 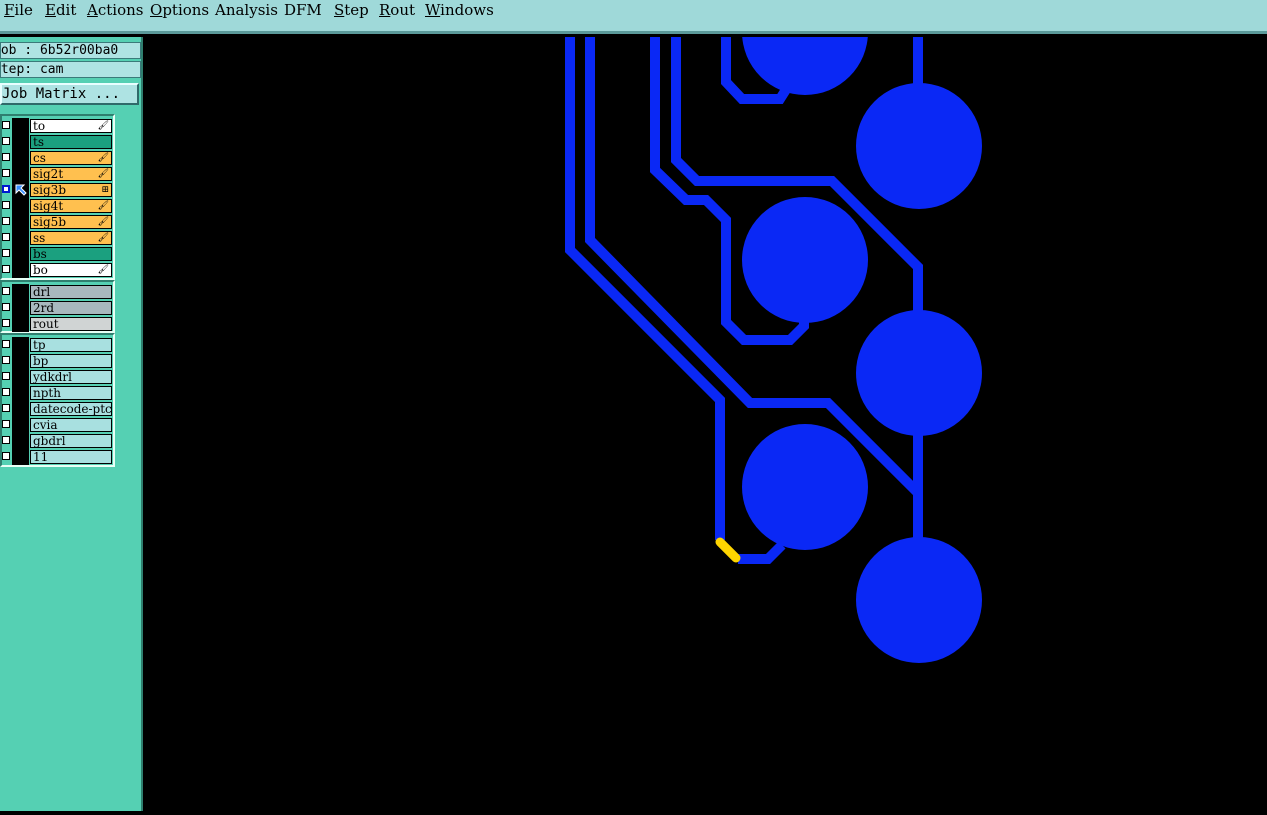 I want to click on layer-row: cs 🖌, so click(x=57, y=158).